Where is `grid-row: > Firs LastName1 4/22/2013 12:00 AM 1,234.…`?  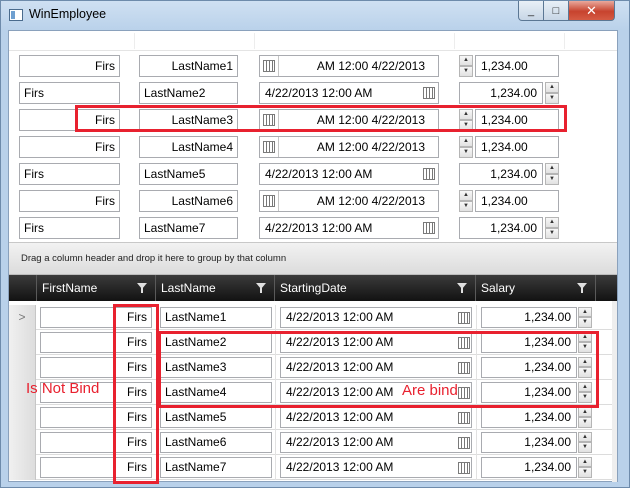
grid-row: > Firs LastName1 4/22/2013 12:00 AM 1,234.… is located at coordinates (313, 317).